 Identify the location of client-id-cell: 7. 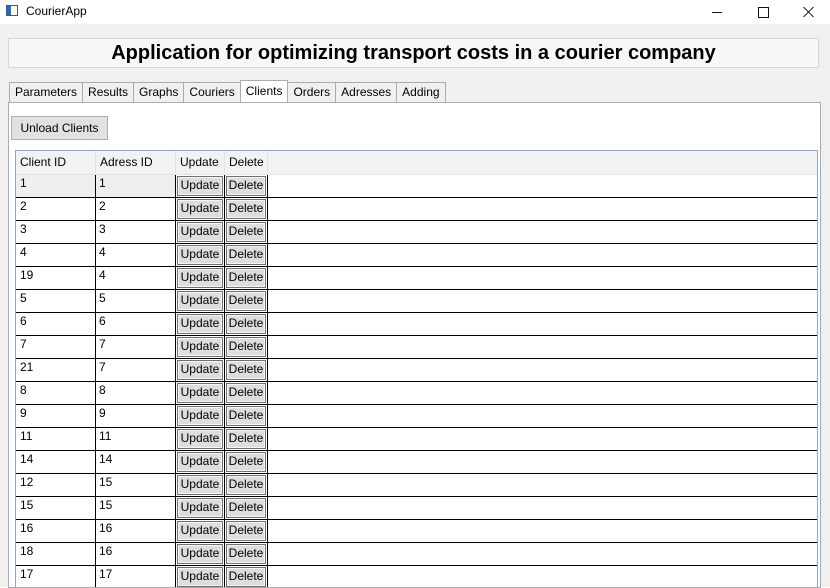
(56, 347).